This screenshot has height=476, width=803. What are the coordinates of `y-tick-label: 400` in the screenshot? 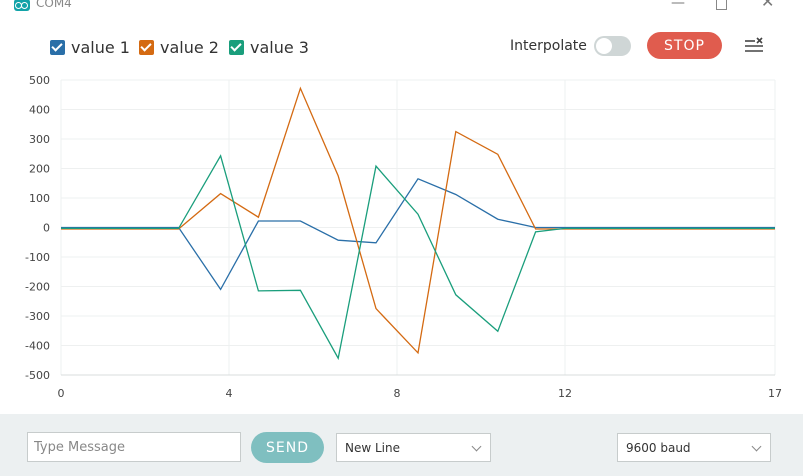 It's located at (39, 110).